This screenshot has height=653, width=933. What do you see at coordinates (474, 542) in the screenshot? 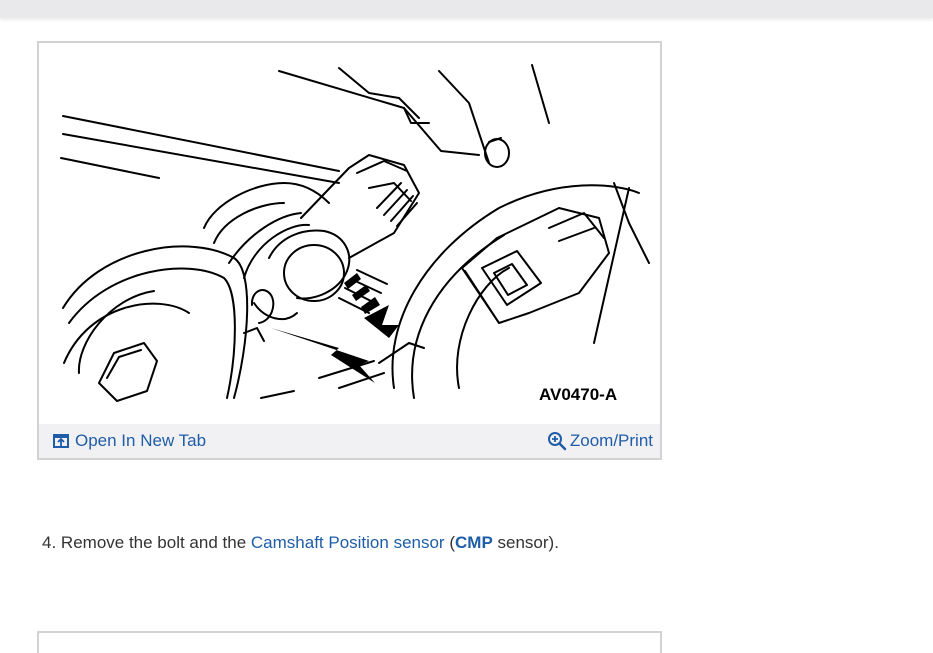
I see `cmp-abbreviation-link: CMP` at bounding box center [474, 542].